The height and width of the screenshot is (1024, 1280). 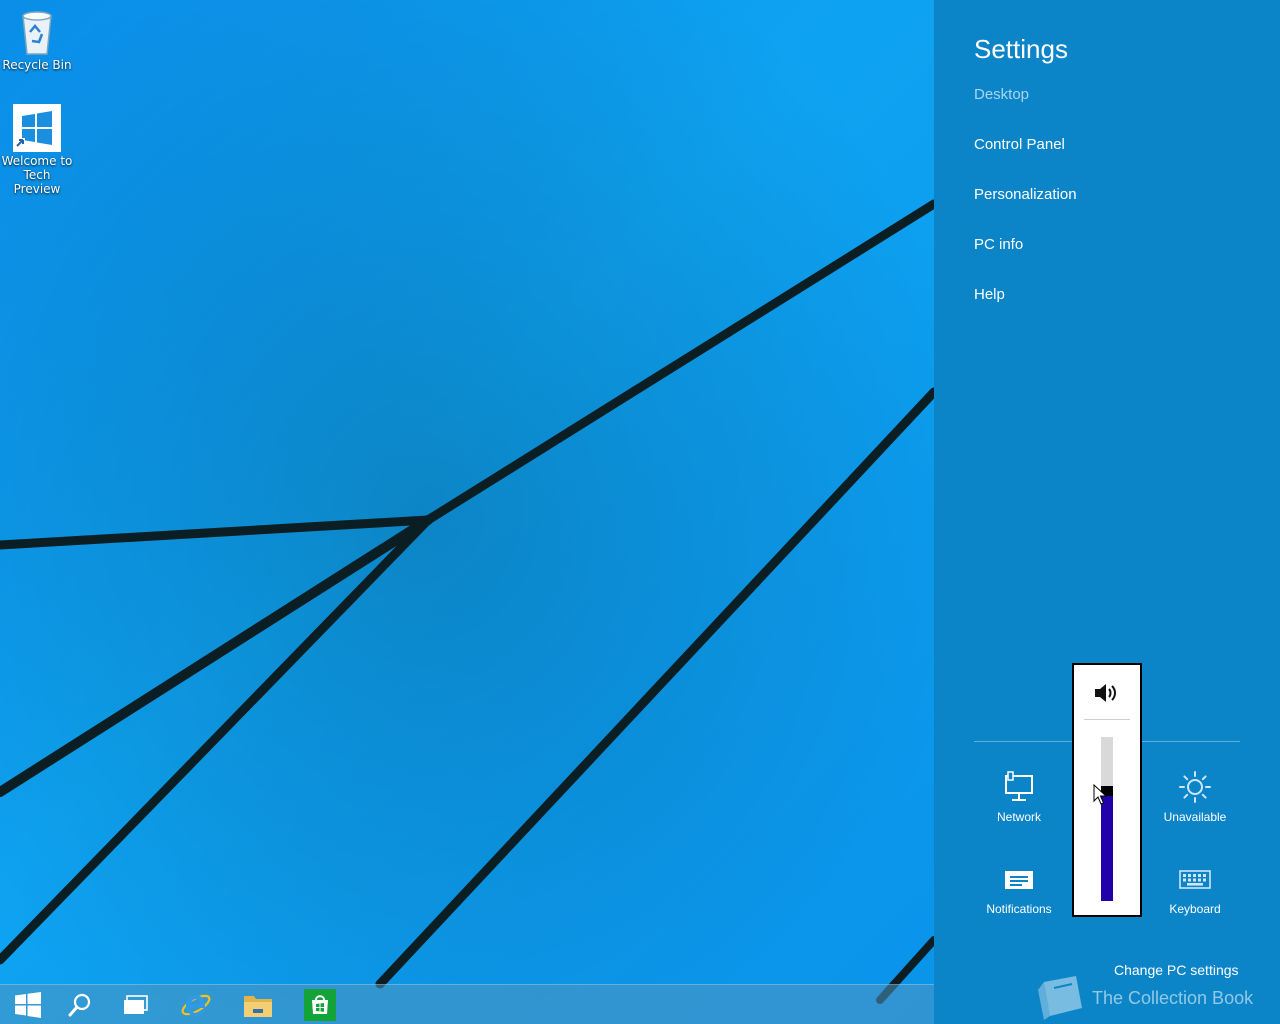 What do you see at coordinates (1107, 693) in the screenshot?
I see `speaker-icon` at bounding box center [1107, 693].